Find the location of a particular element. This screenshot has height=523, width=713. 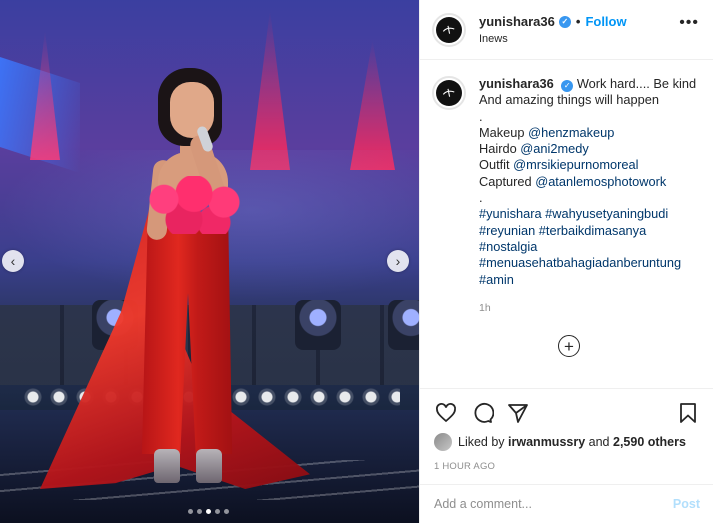

hashtag-line: #nostalgia is located at coordinates (587, 247).